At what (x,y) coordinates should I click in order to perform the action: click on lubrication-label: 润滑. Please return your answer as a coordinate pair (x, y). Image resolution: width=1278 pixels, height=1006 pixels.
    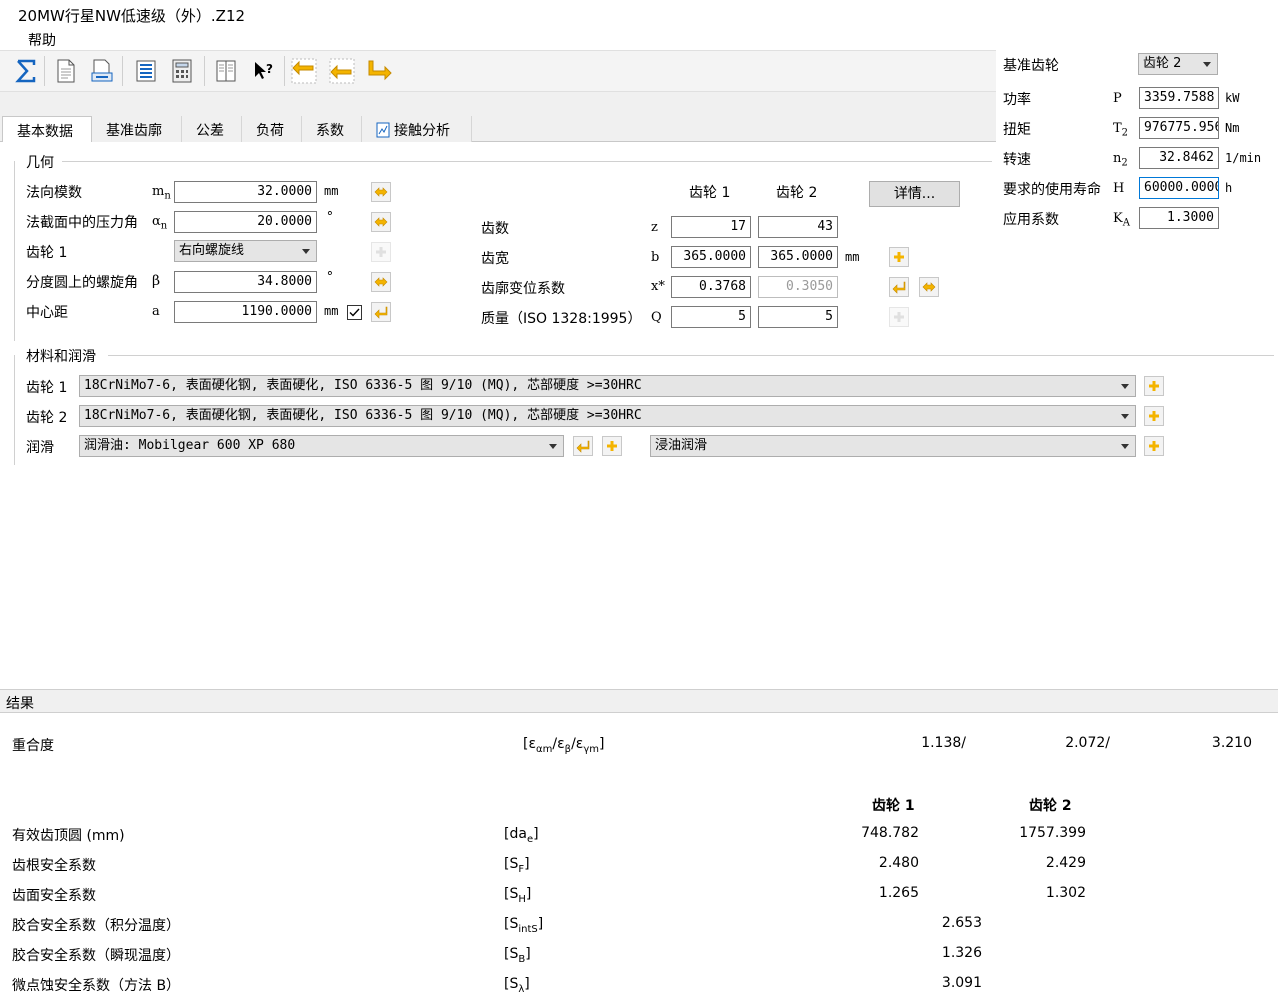
    Looking at the image, I should click on (40, 448).